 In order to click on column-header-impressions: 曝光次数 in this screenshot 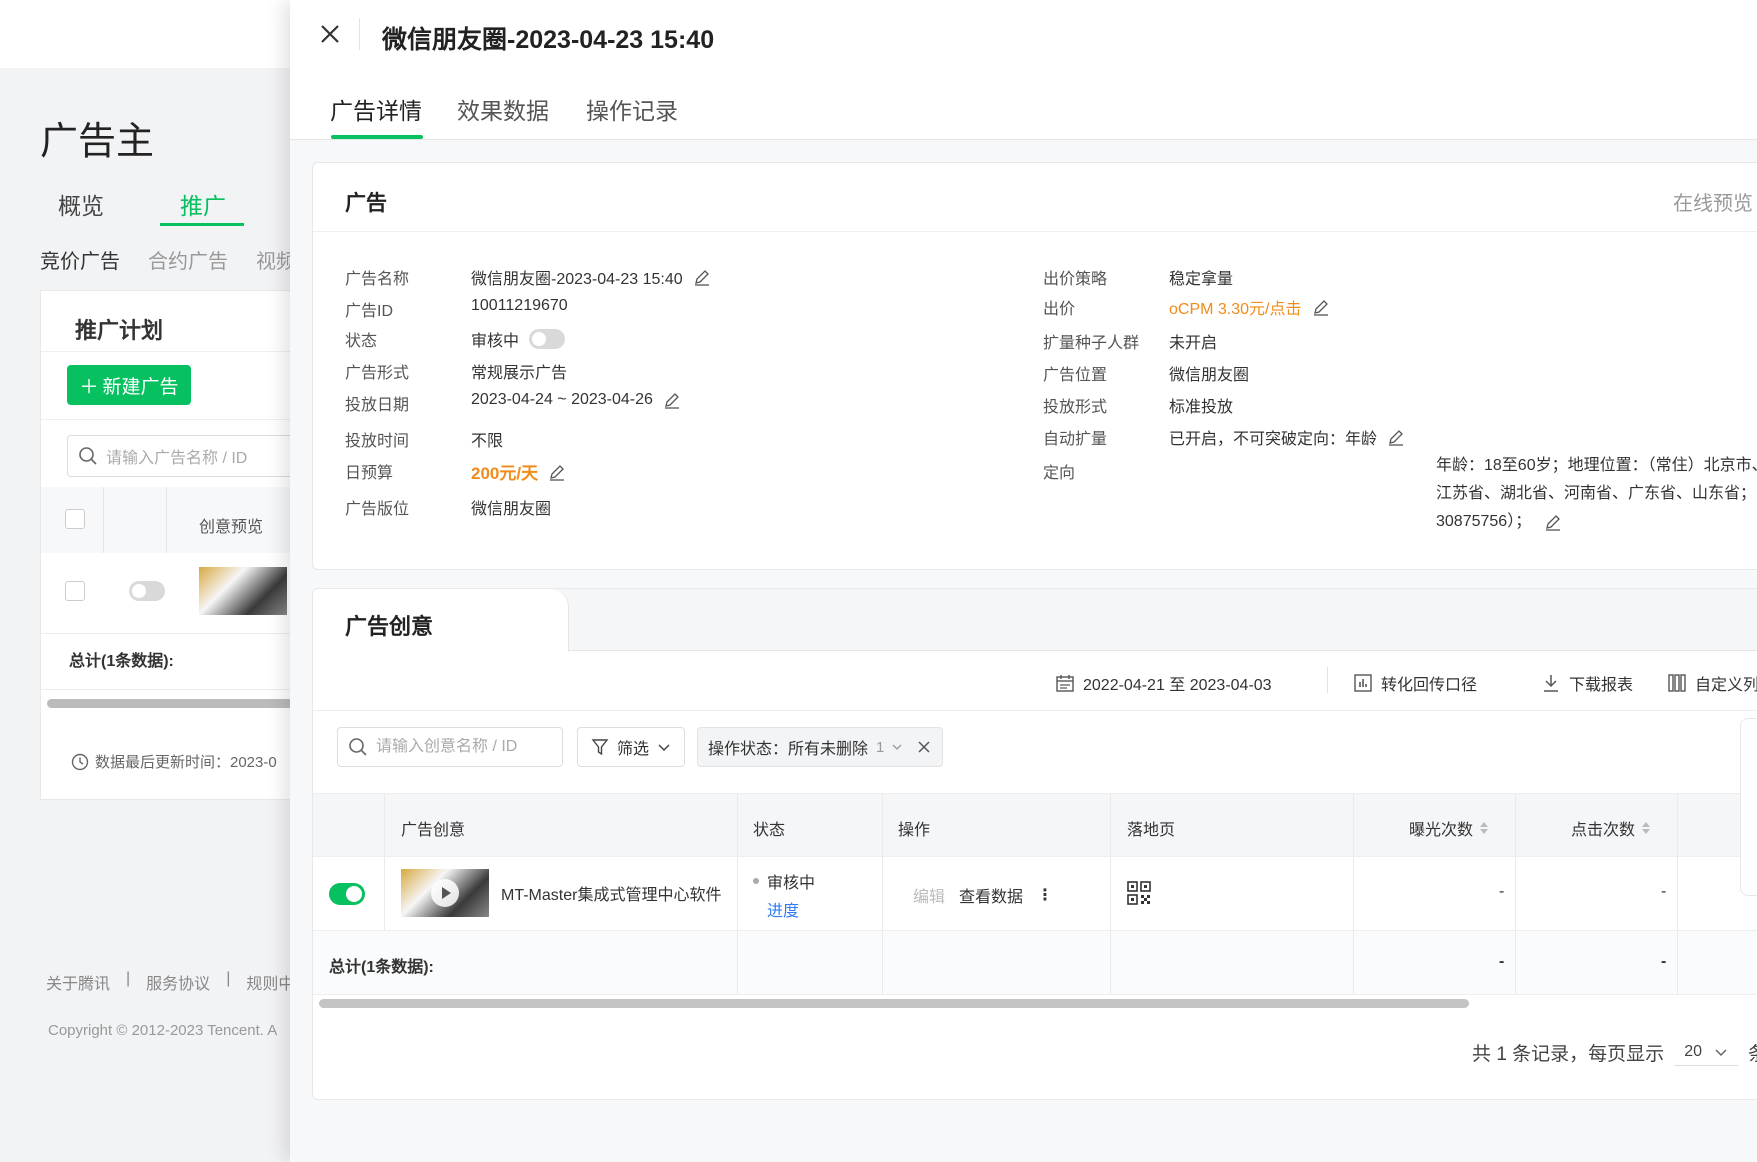, I will do `click(1449, 828)`.